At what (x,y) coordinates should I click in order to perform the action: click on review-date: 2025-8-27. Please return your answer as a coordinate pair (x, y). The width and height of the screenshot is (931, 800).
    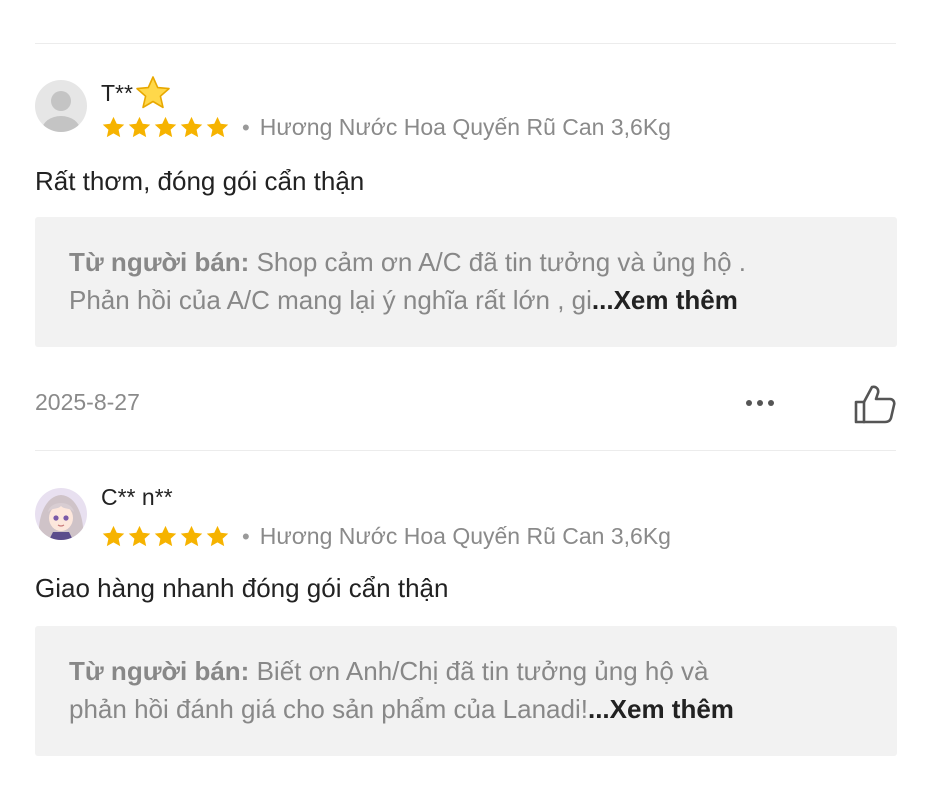
    Looking at the image, I should click on (87, 402).